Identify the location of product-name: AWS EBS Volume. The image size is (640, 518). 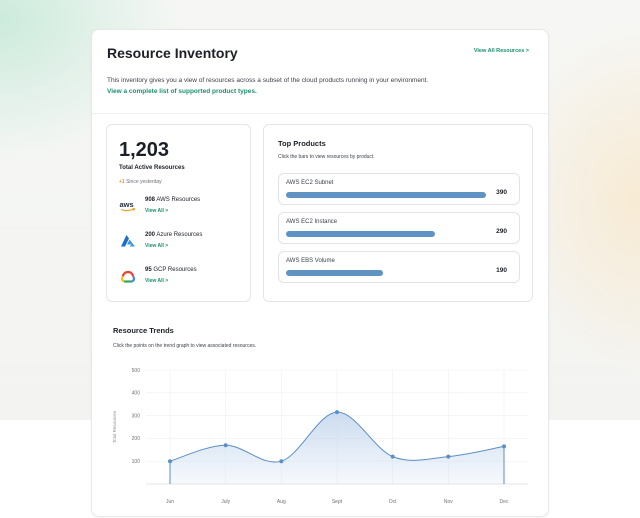
(310, 261).